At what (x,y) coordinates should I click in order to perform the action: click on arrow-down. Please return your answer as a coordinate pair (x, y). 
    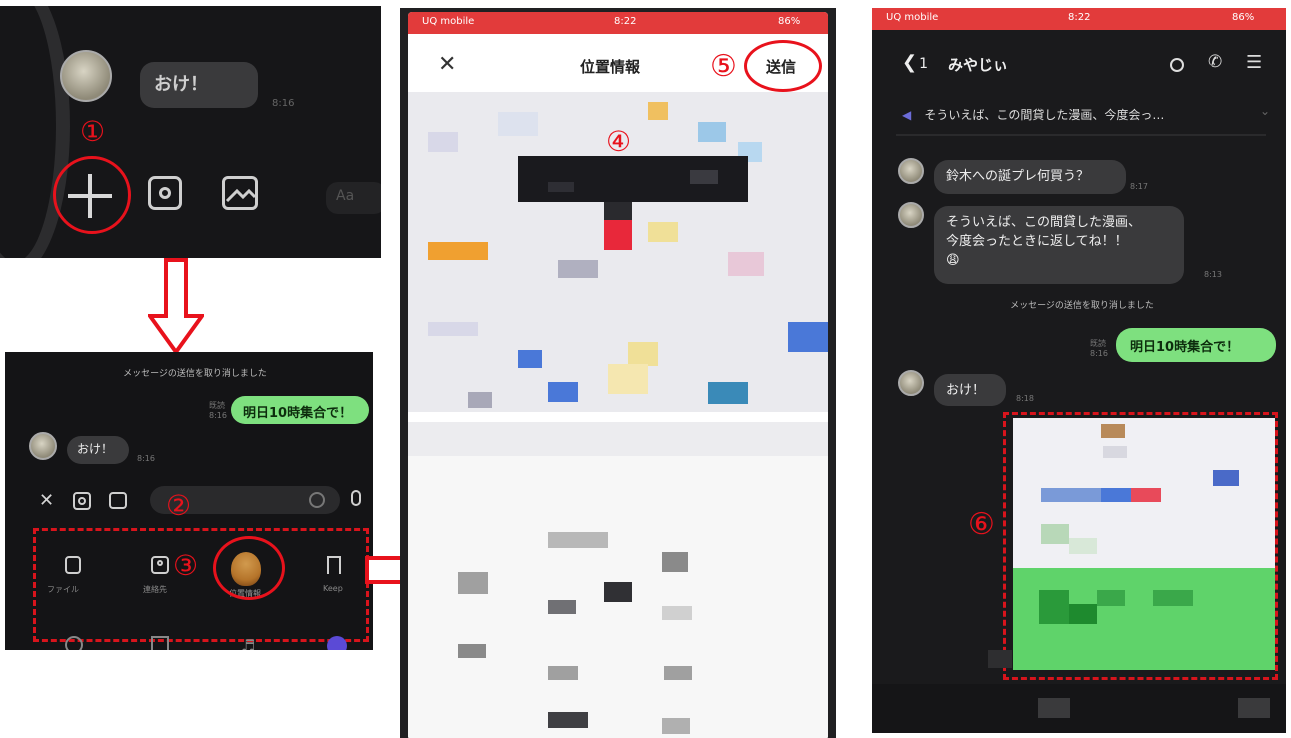
    Looking at the image, I should click on (176, 306).